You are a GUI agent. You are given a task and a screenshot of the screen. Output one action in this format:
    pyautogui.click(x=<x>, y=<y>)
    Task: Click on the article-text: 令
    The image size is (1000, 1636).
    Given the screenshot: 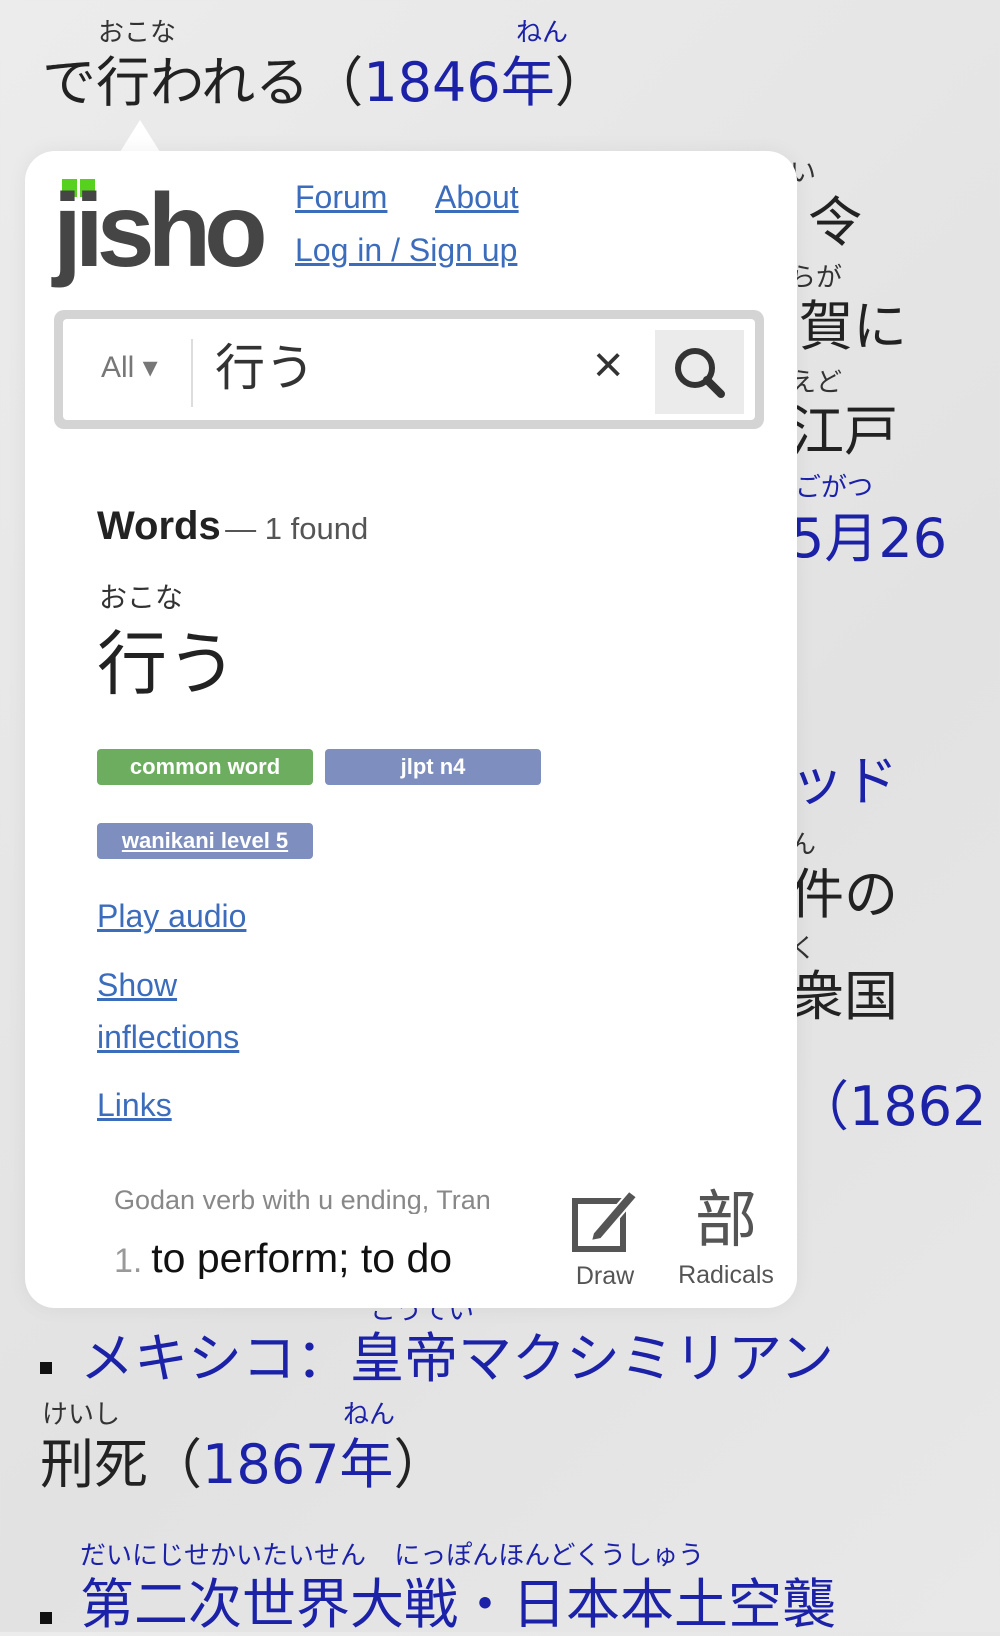 What is the action you would take?
    pyautogui.click(x=835, y=222)
    